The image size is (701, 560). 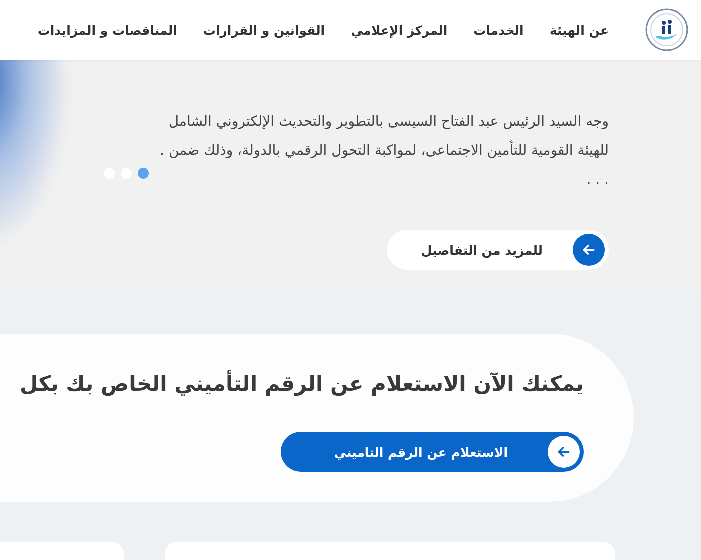 What do you see at coordinates (499, 30) in the screenshot?
I see `nav-link: الخدمات` at bounding box center [499, 30].